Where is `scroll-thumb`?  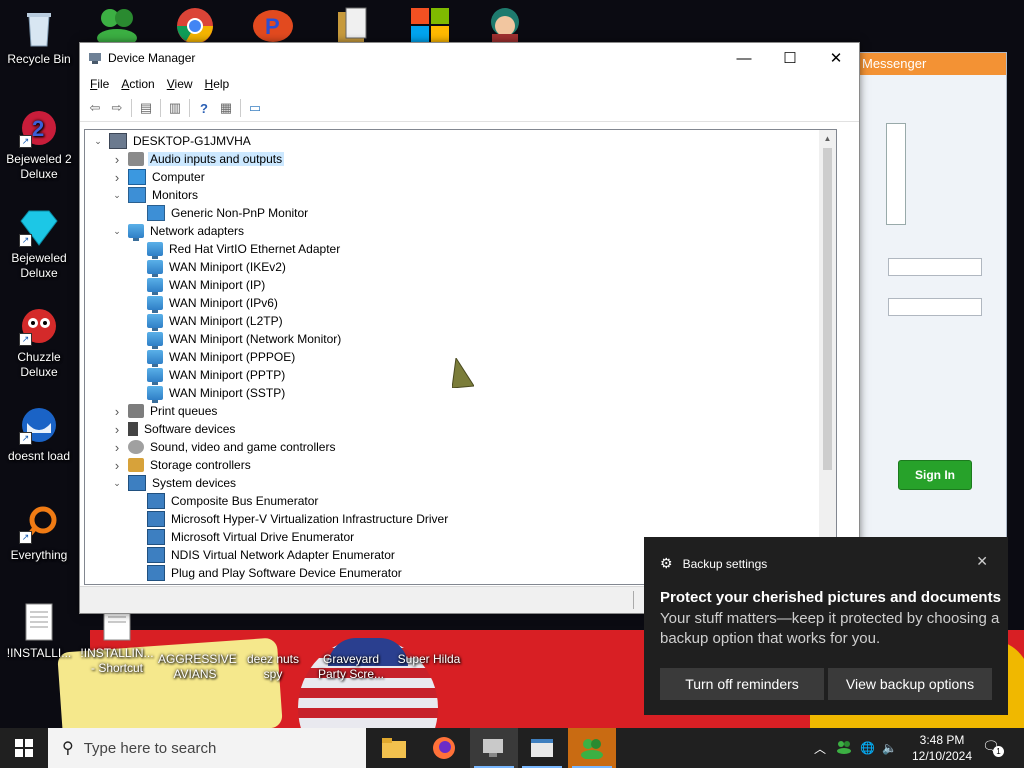 scroll-thumb is located at coordinates (827, 309).